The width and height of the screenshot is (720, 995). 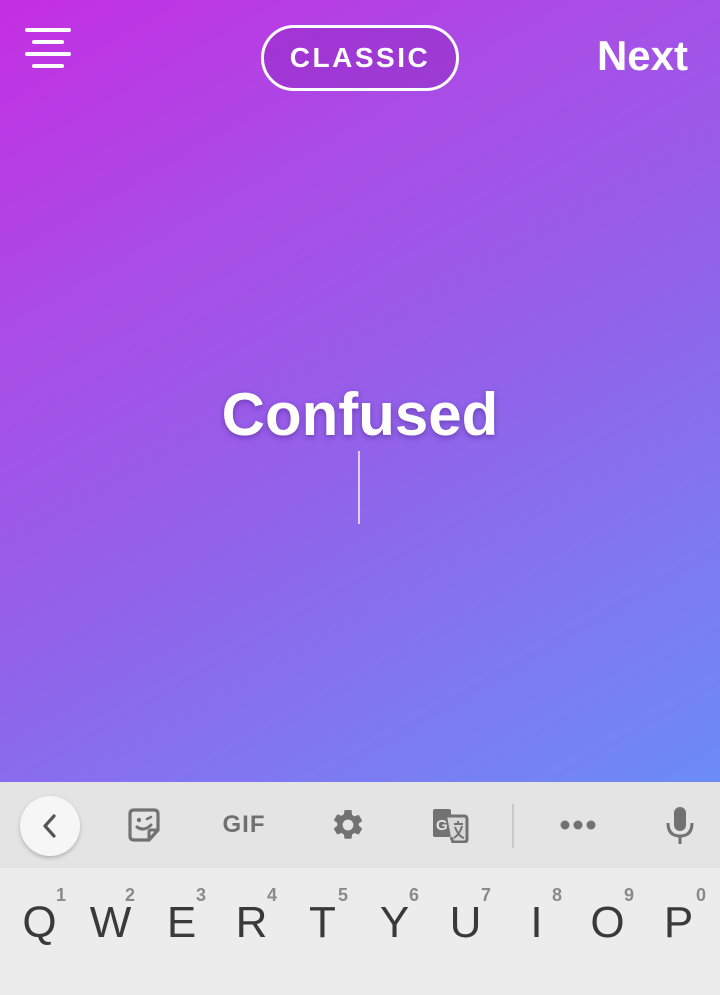 I want to click on key-y: Y 6, so click(x=394, y=923).